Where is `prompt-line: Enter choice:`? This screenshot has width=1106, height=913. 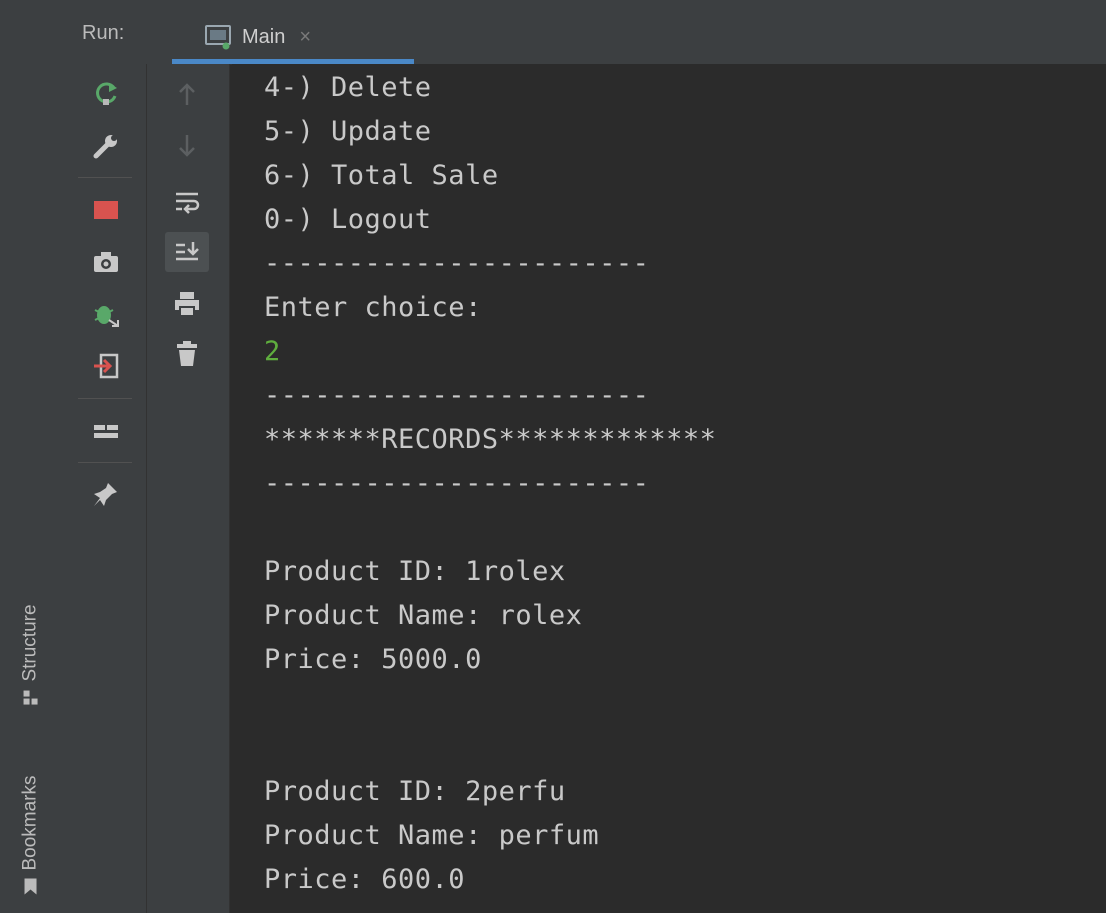
prompt-line: Enter choice: is located at coordinates (373, 307).